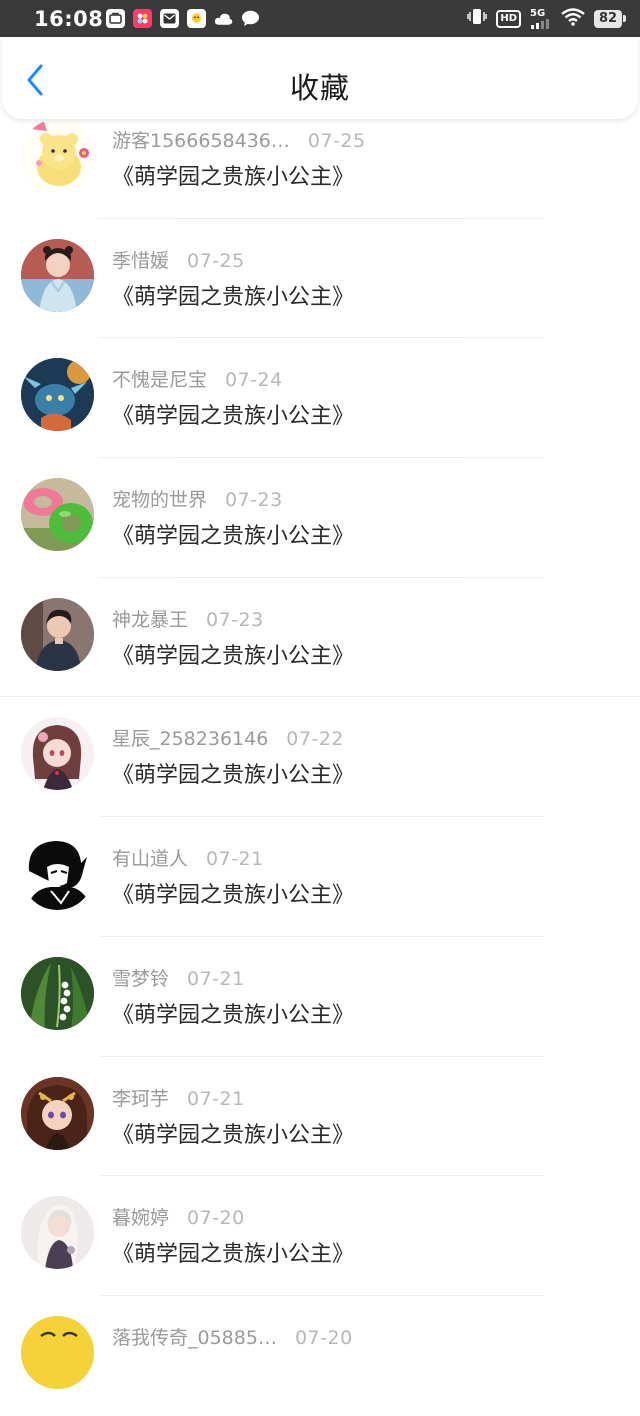 The image size is (640, 1416). I want to click on notification-icons, so click(183, 18).